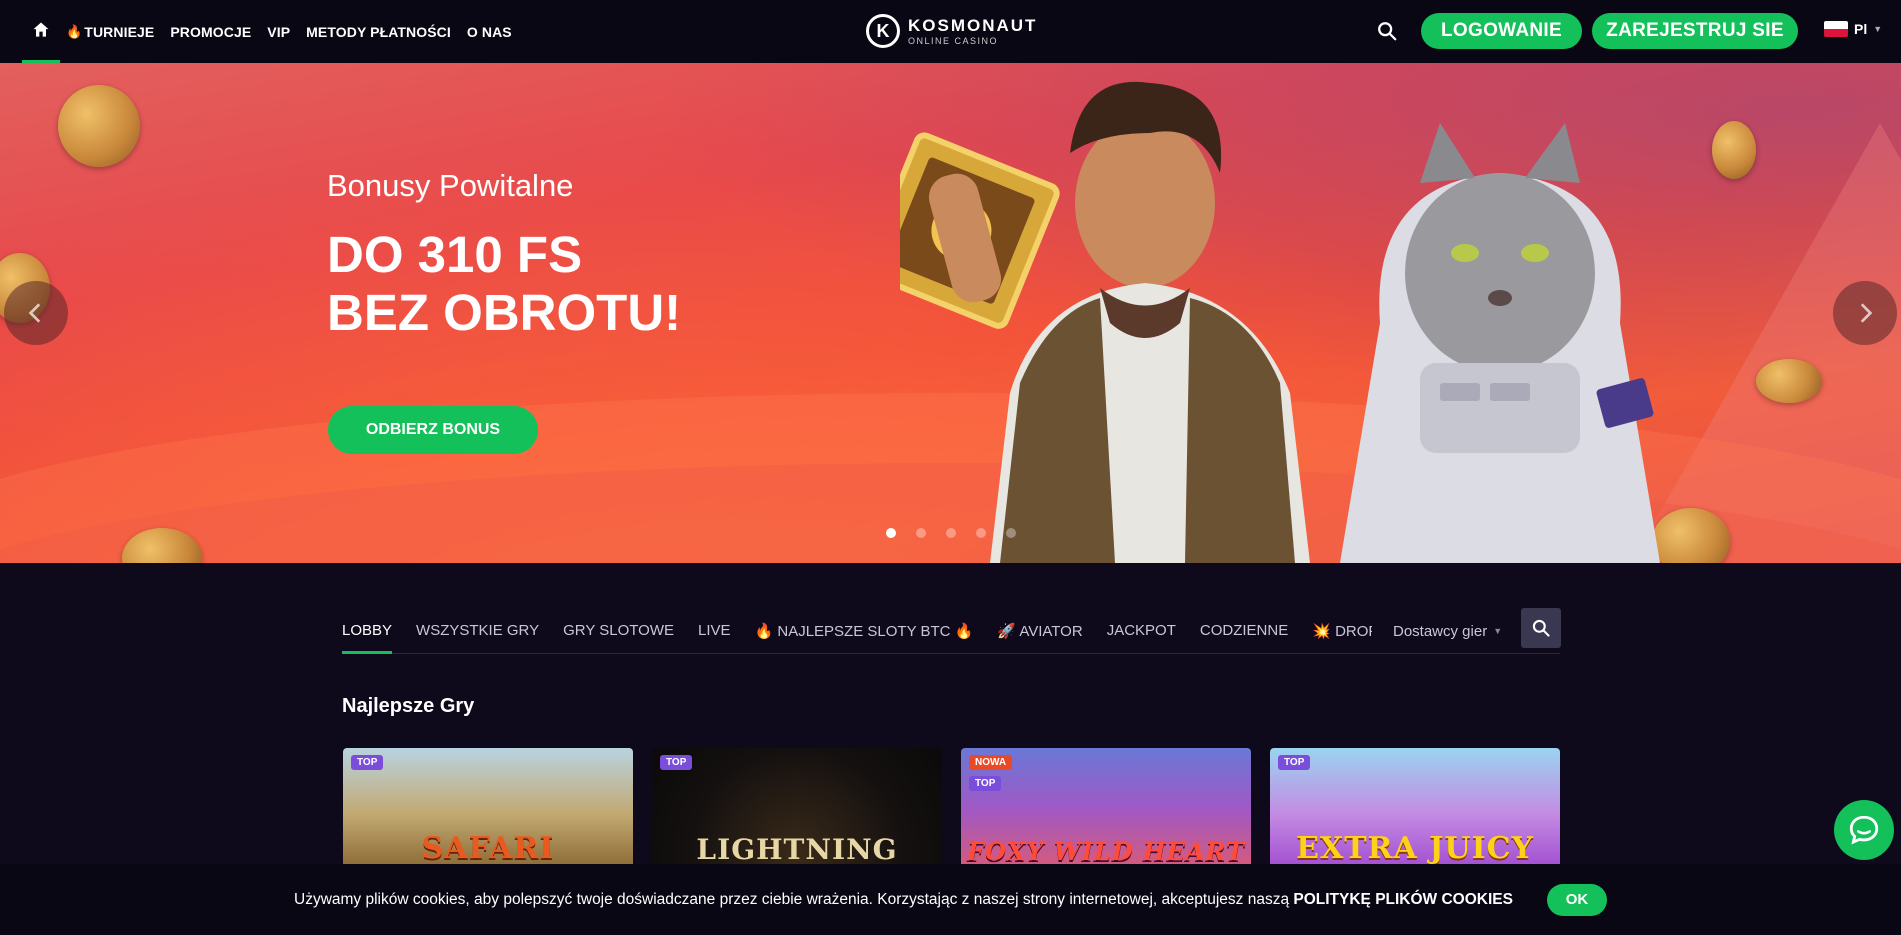  What do you see at coordinates (477, 631) in the screenshot?
I see `tab-wszystkie-gry: WSZYSTKIE GRY` at bounding box center [477, 631].